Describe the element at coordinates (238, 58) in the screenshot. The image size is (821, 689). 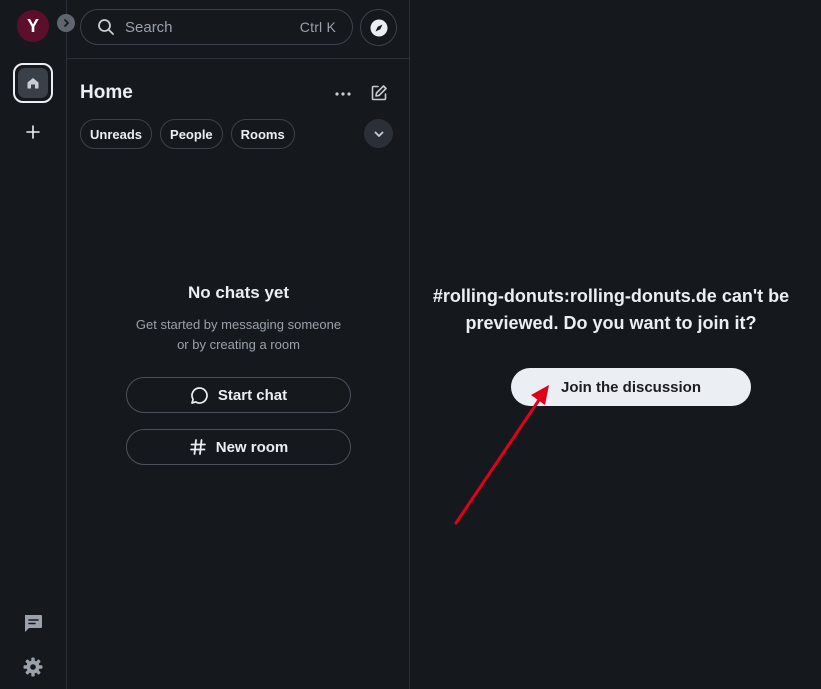
I see `header-divider` at that location.